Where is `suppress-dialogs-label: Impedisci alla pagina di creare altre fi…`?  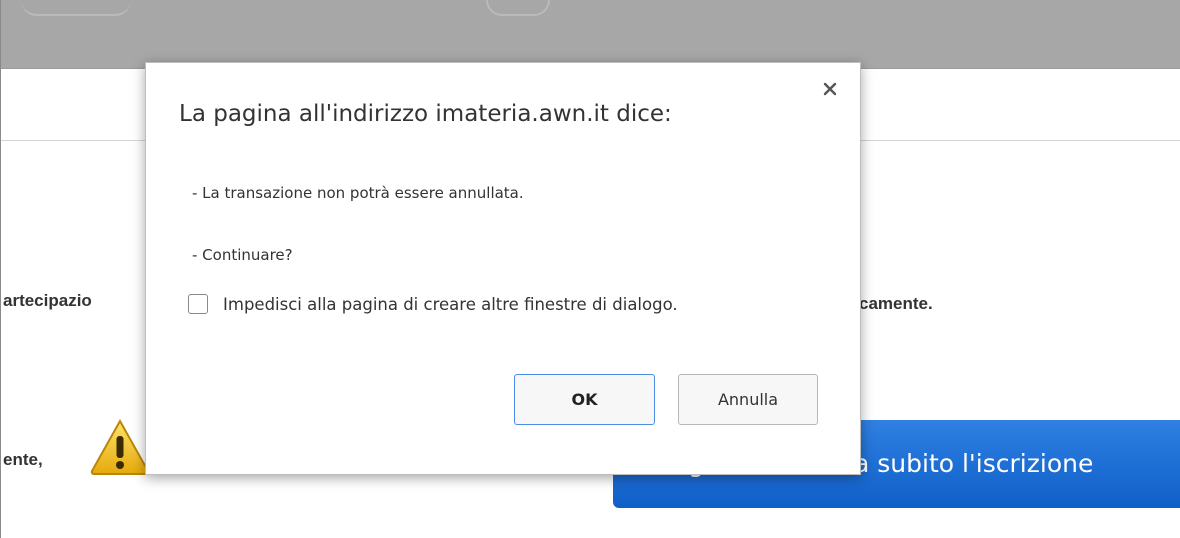
suppress-dialogs-label: Impedisci alla pagina di creare altre fi… is located at coordinates (450, 304).